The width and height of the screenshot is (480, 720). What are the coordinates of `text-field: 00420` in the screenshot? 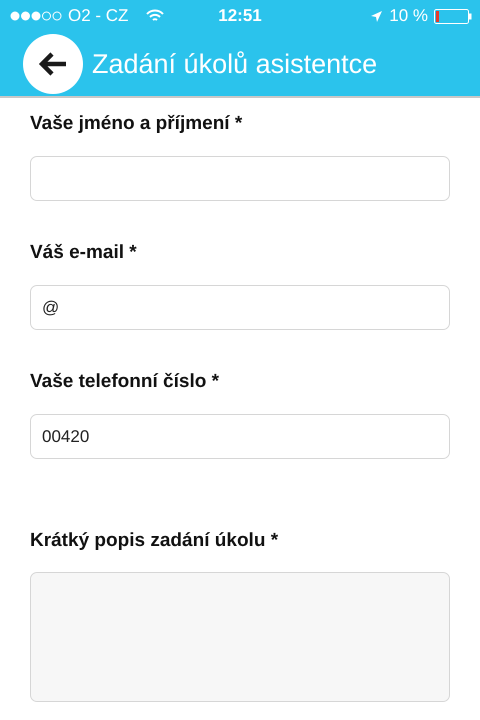 It's located at (240, 436).